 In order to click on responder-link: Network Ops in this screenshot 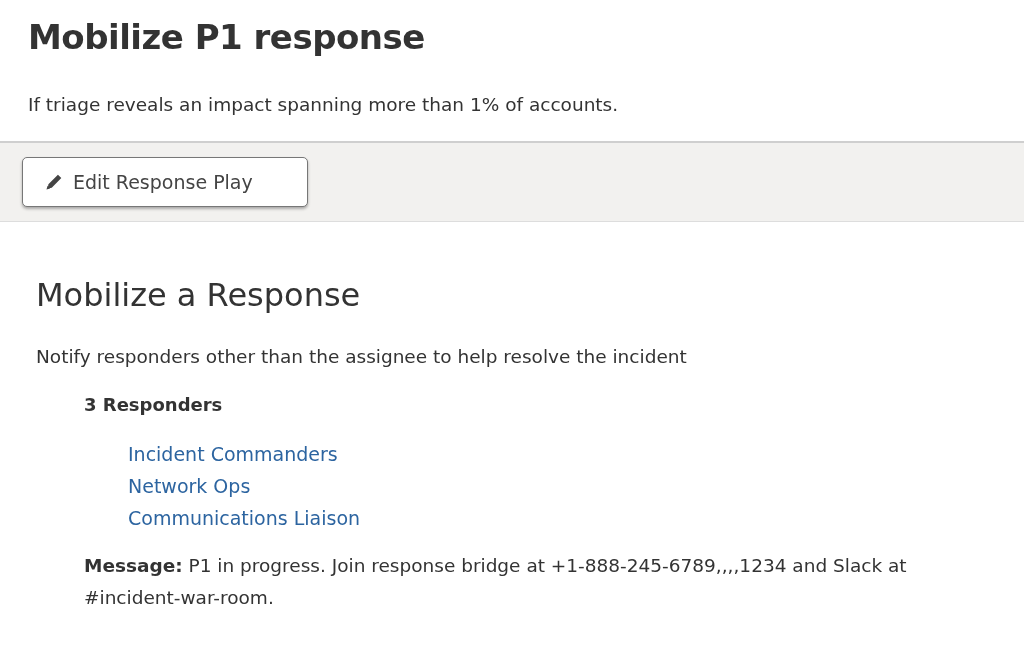, I will do `click(189, 486)`.